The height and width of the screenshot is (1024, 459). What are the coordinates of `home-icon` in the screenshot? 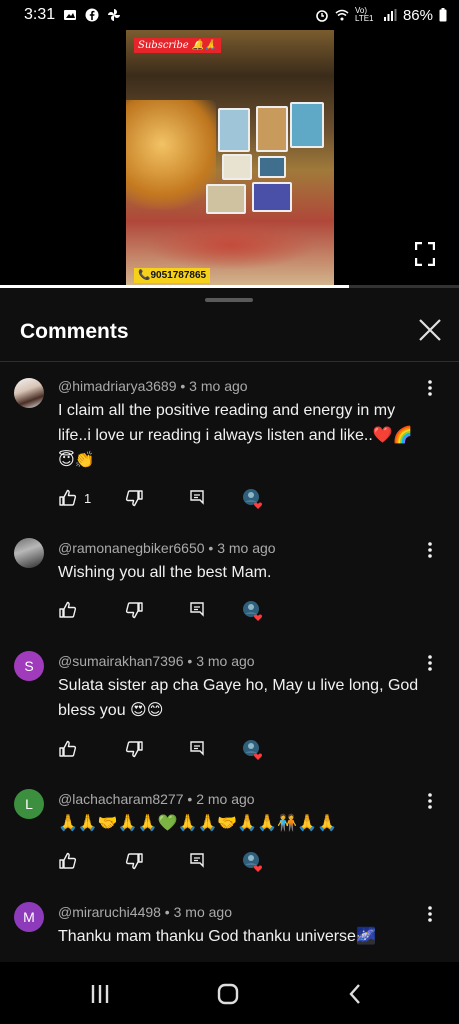 It's located at (228, 994).